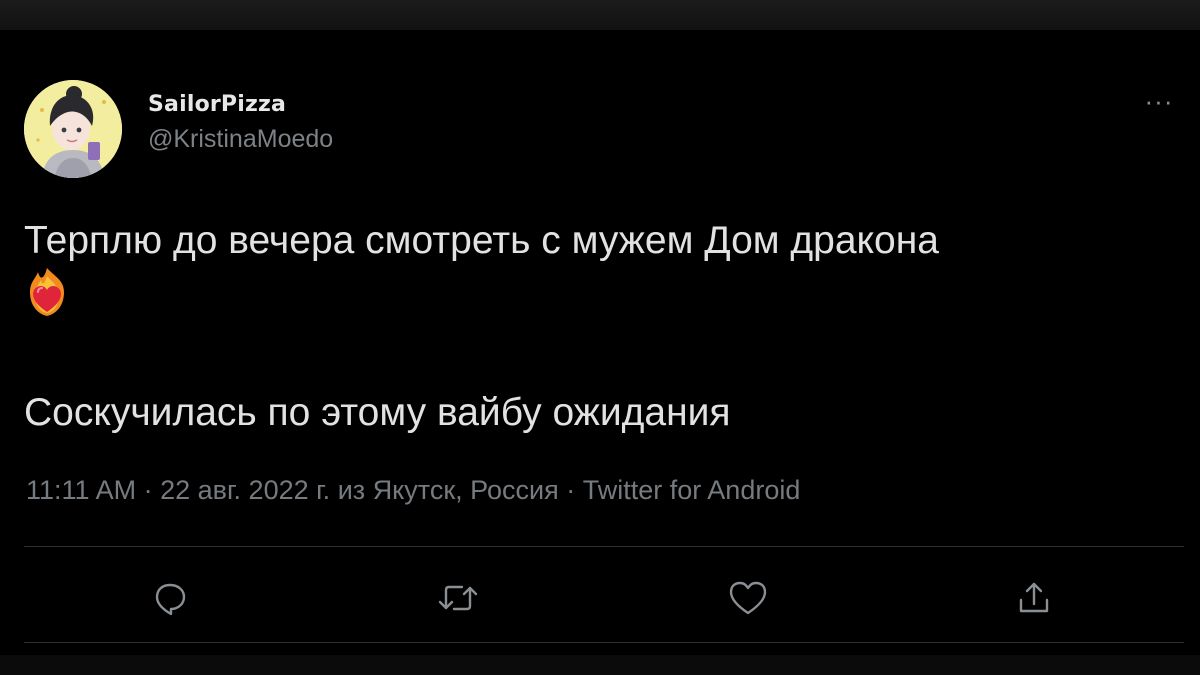 Image resolution: width=1200 pixels, height=675 pixels. Describe the element at coordinates (47, 292) in the screenshot. I see `heart-on-fire-emoji-icon` at that location.